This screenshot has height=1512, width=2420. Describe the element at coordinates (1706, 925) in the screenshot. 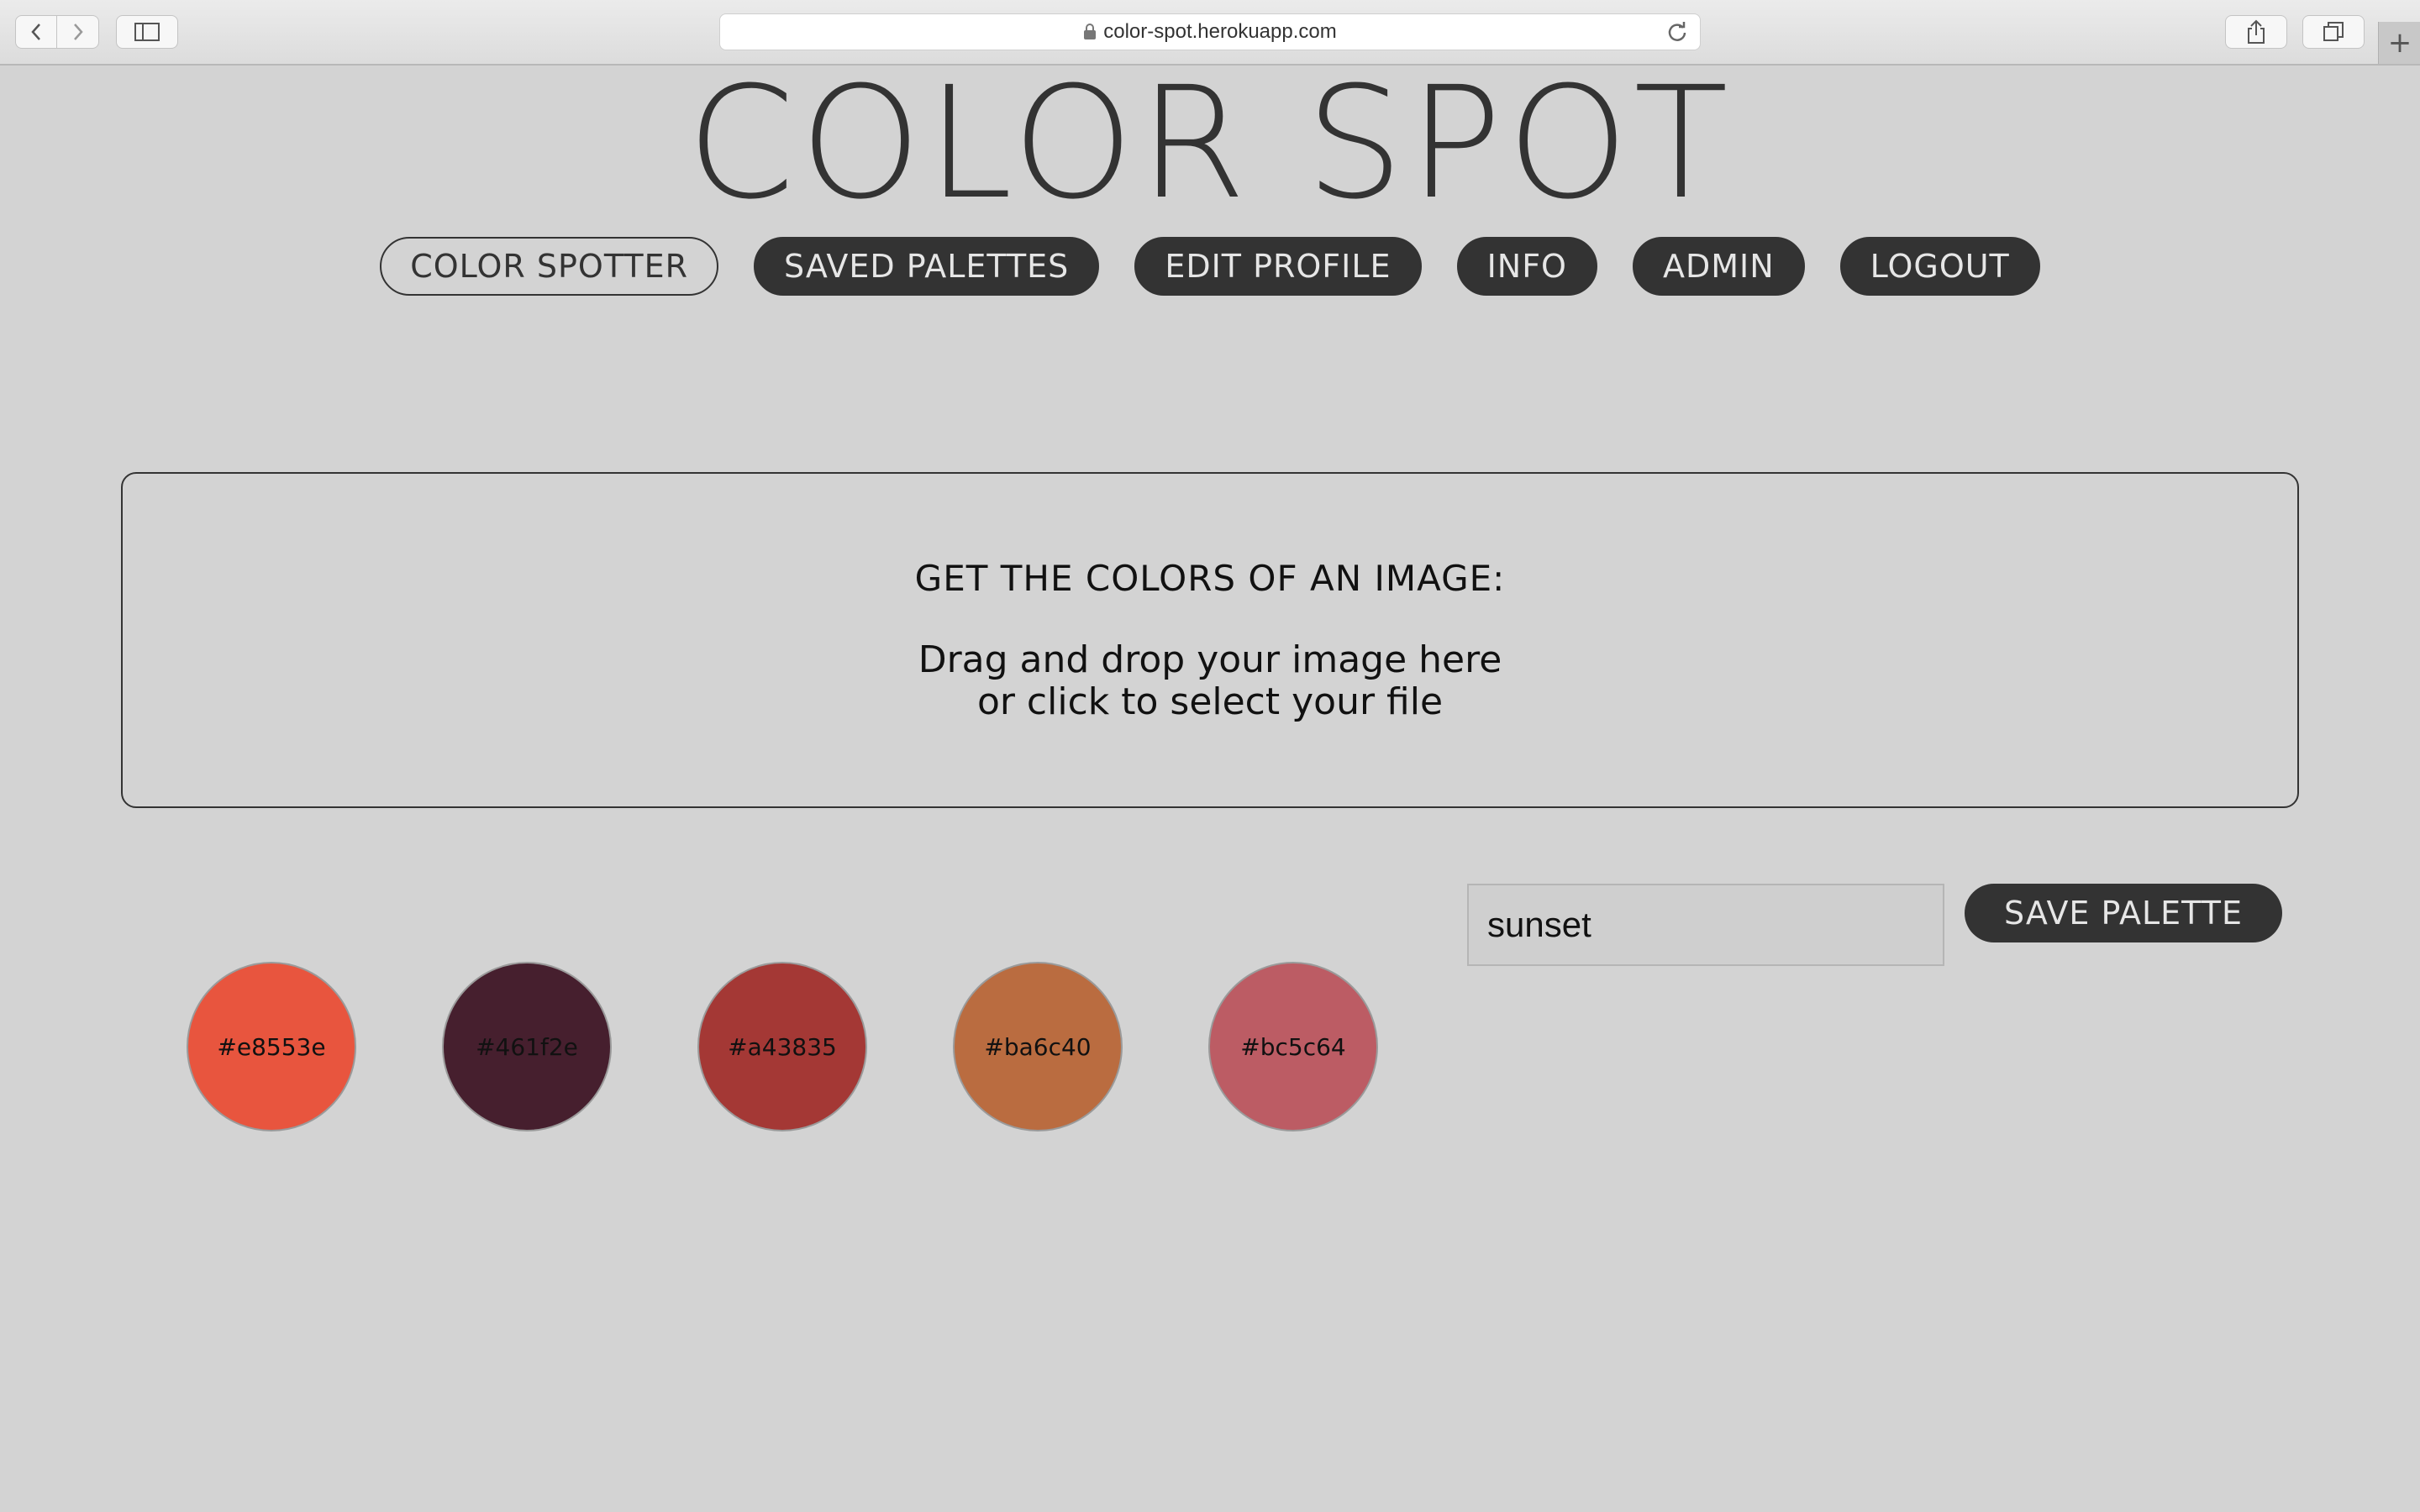

I see `palette-name-input` at that location.